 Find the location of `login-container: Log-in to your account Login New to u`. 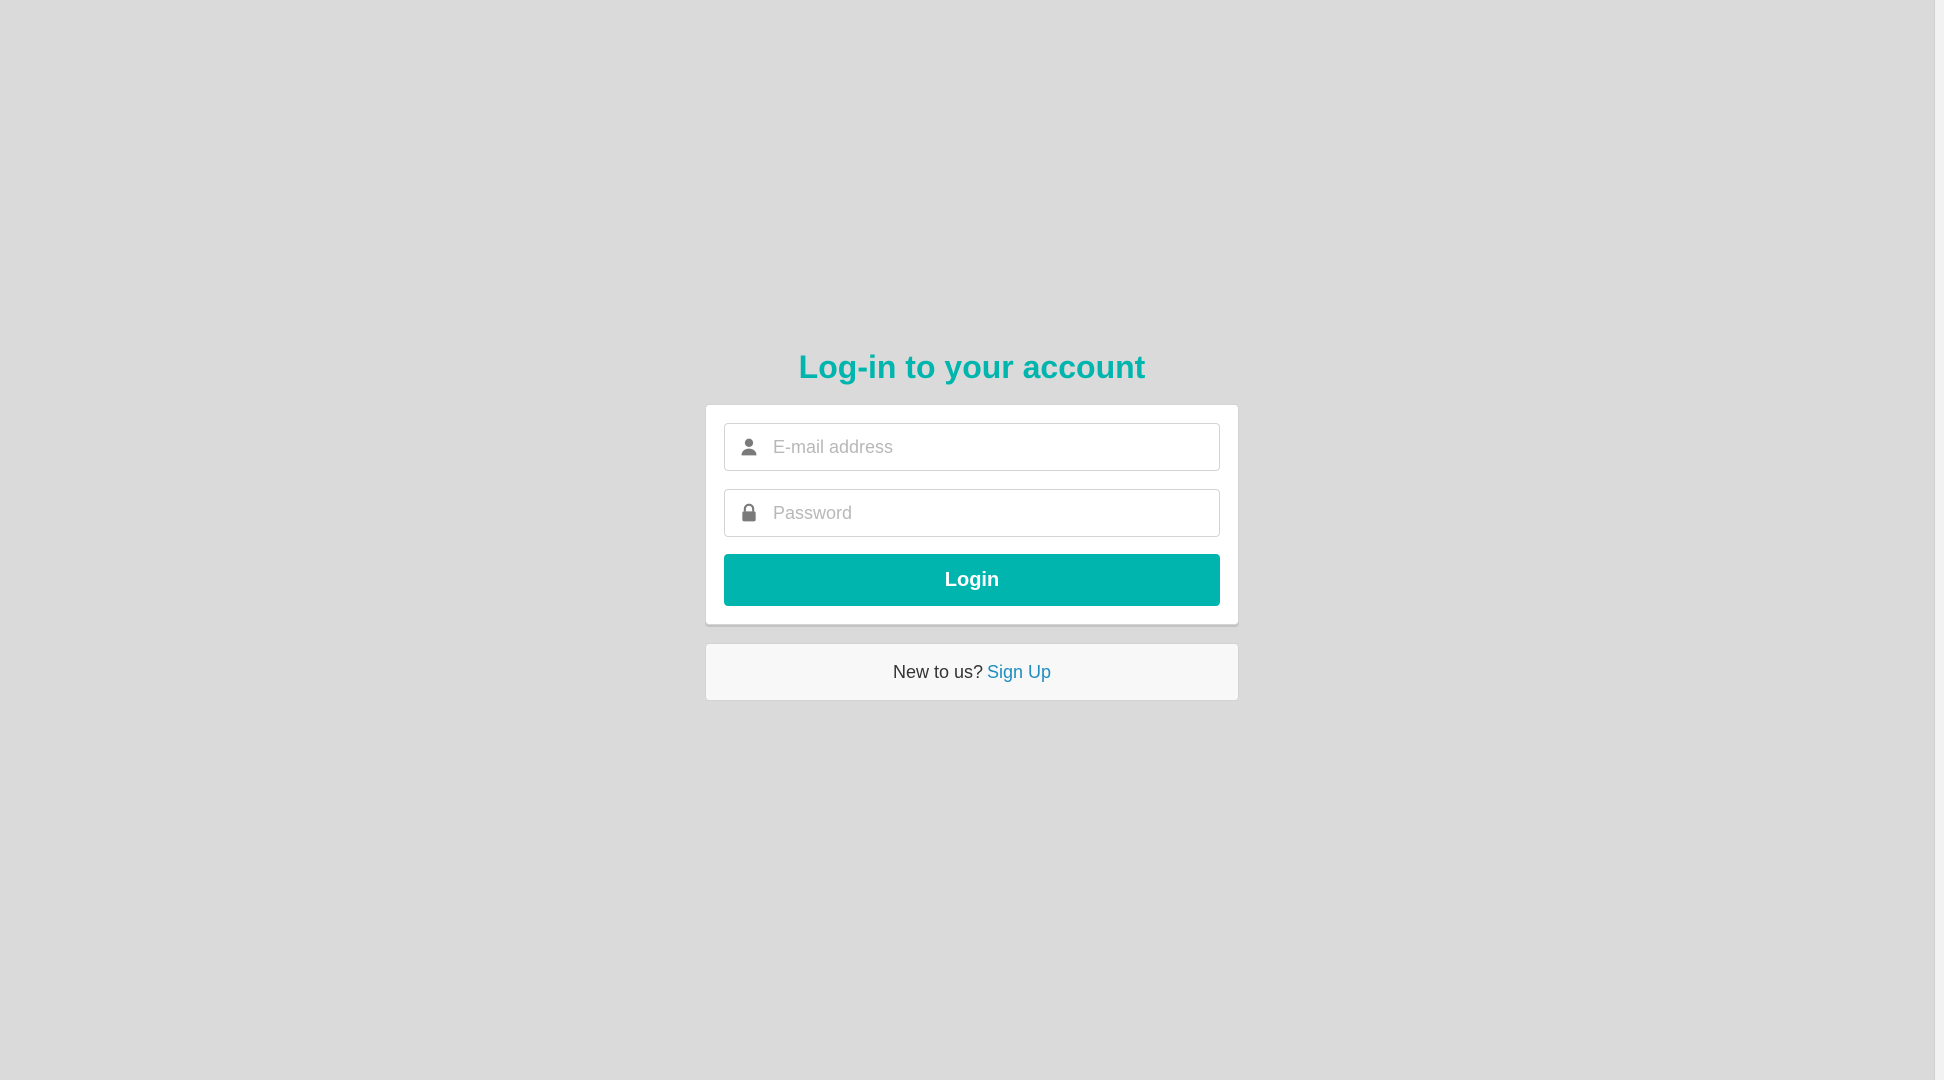

login-container: Log-in to your account Login New to u is located at coordinates (972, 520).